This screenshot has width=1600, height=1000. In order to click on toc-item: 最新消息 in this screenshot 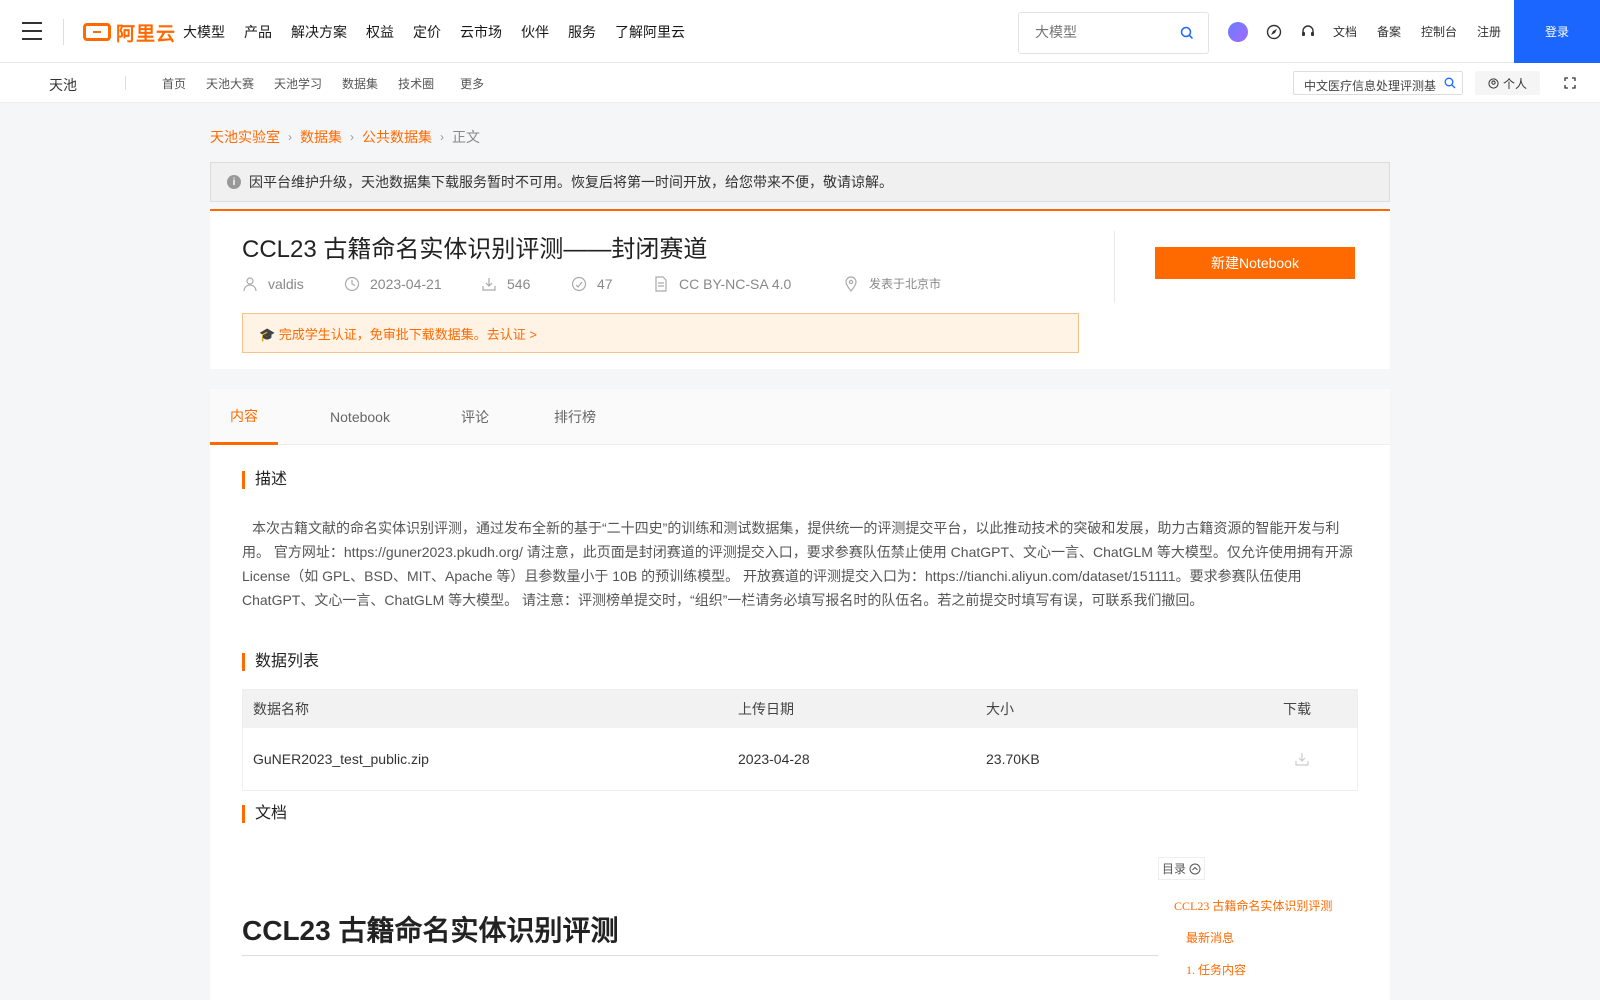, I will do `click(1210, 937)`.